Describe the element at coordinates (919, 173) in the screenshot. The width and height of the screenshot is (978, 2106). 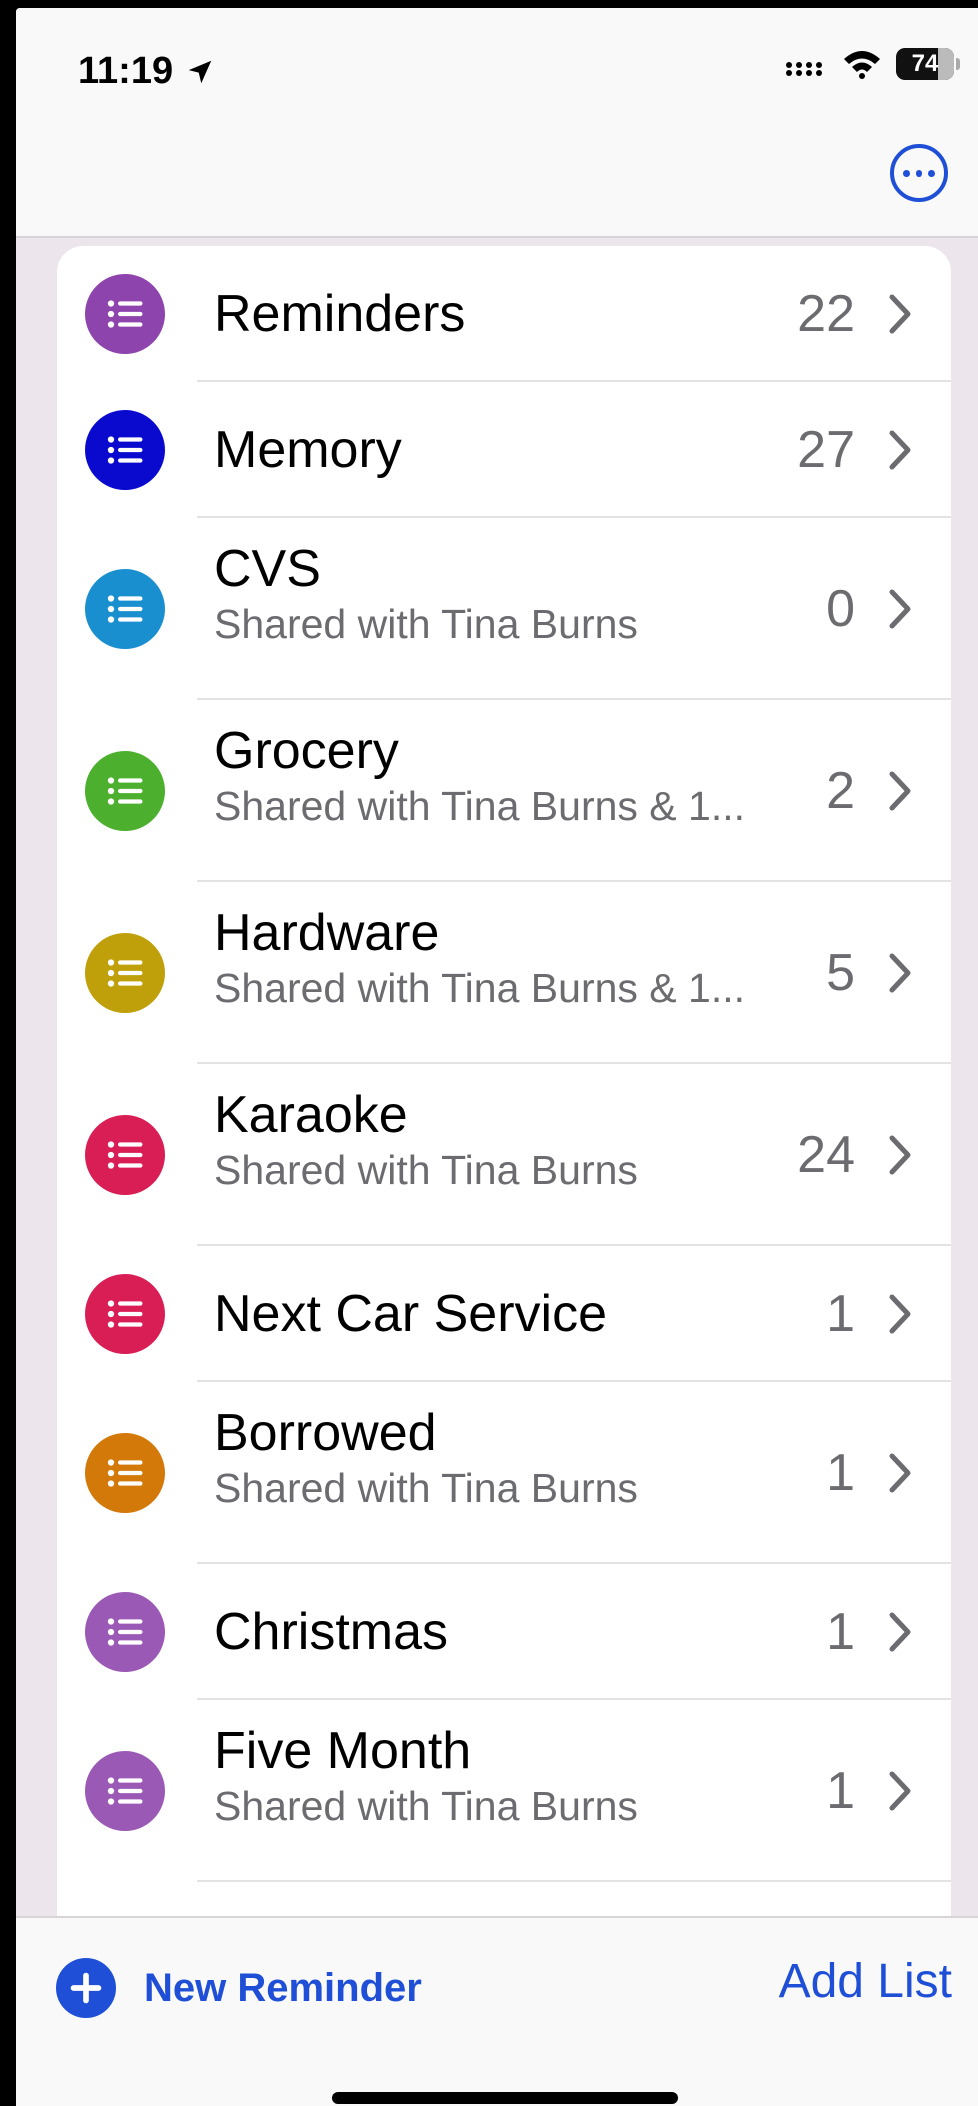
I see `more-options-button` at that location.